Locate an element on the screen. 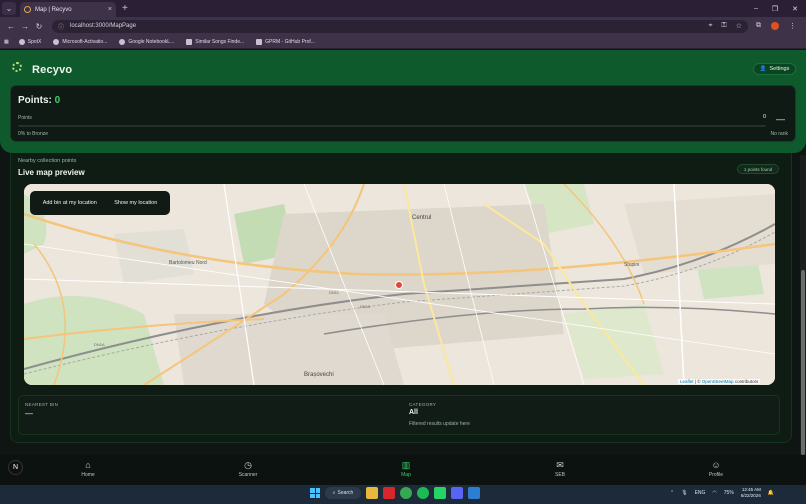  browser-toolbar: ← → ↻ ⓘ localhost:3000/MapPage ⌖ ⚿ ☆ ⧉ ⋮ is located at coordinates (403, 26).